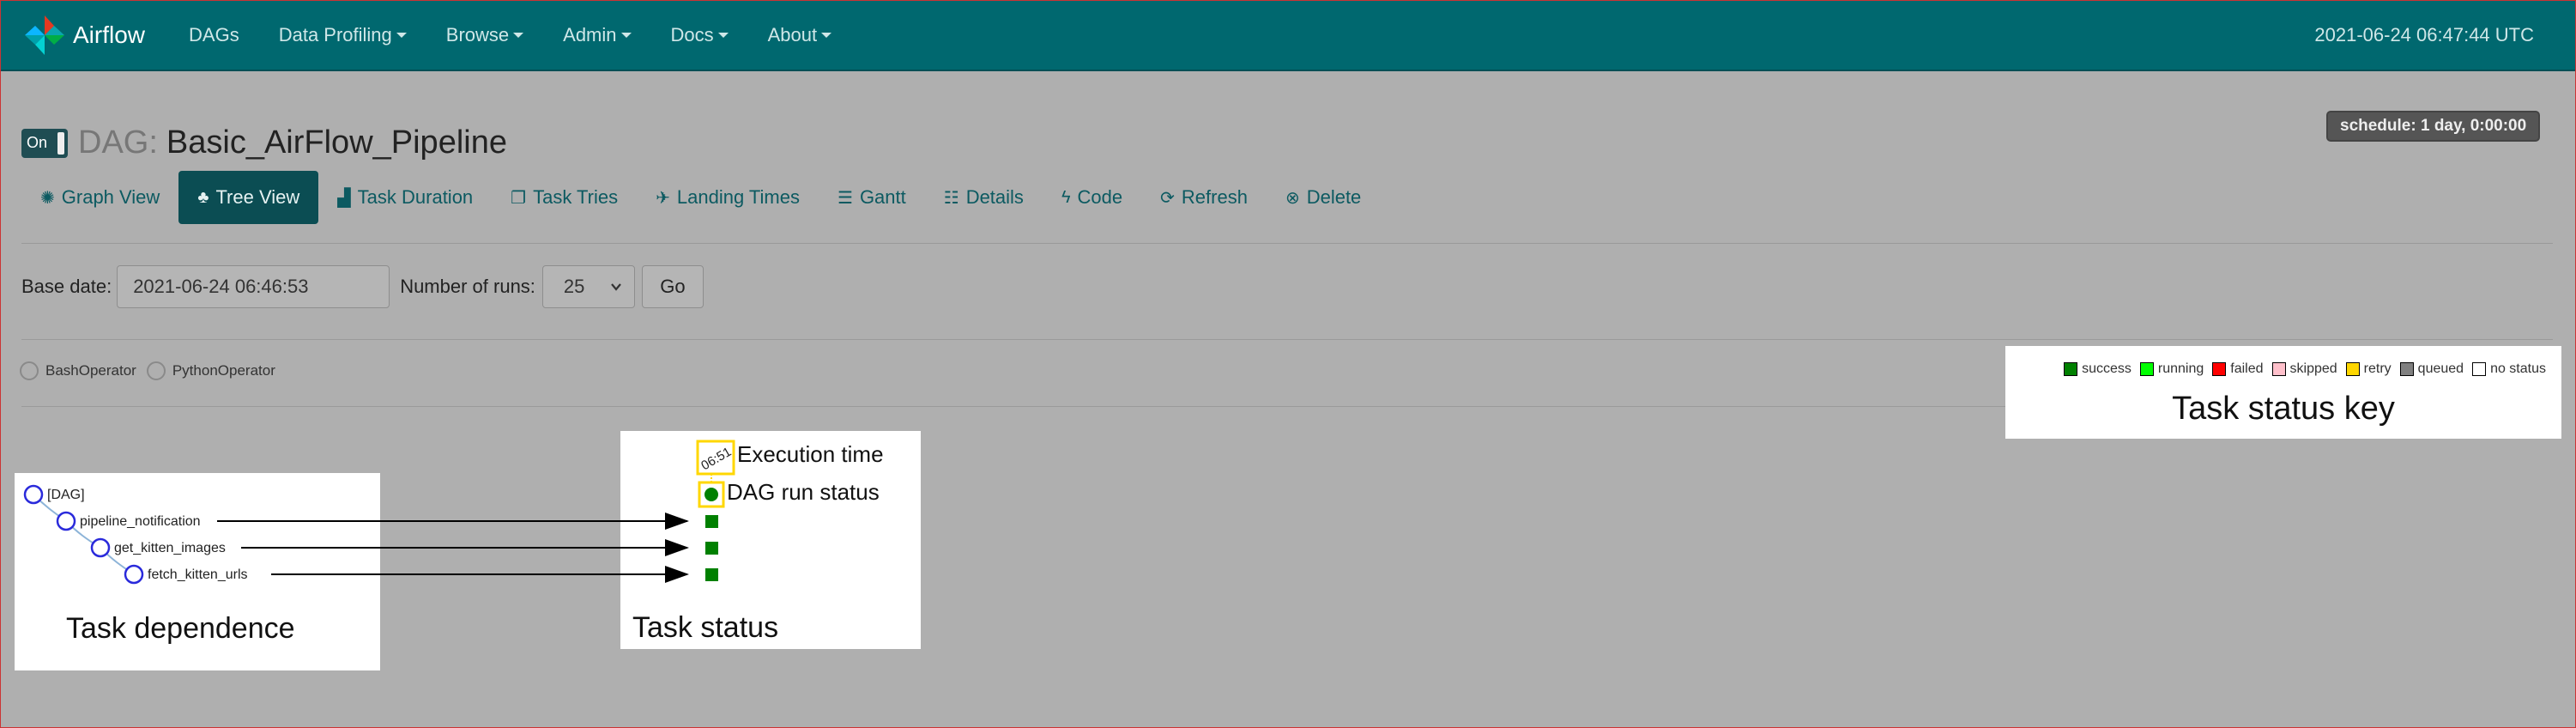 Image resolution: width=2576 pixels, height=728 pixels. Describe the element at coordinates (335, 35) in the screenshot. I see `nav-item-label: Data Profiling` at that location.